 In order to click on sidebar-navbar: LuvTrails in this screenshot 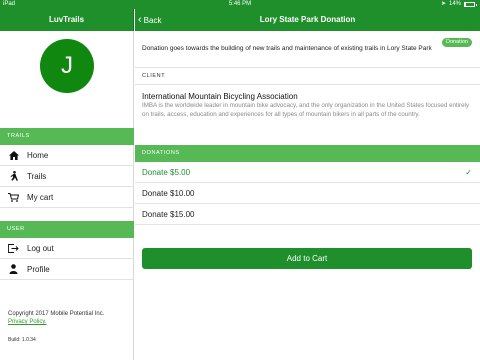, I will do `click(67, 20)`.